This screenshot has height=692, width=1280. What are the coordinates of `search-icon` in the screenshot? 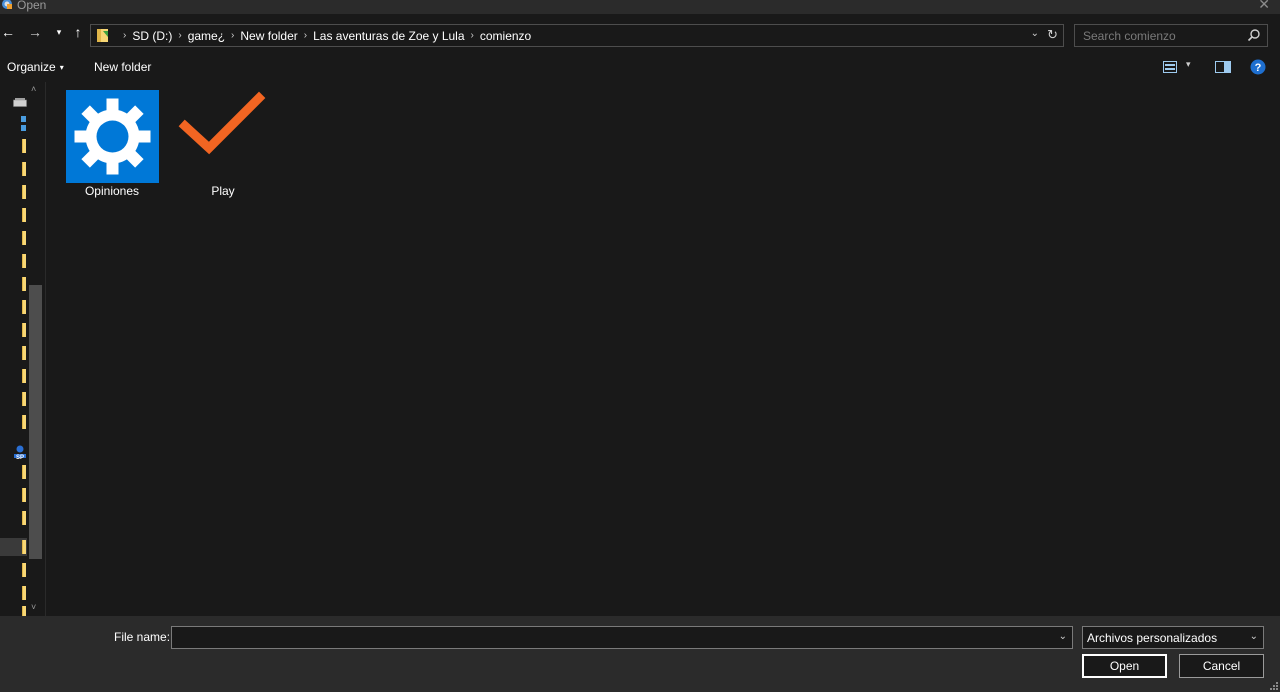 It's located at (1254, 35).